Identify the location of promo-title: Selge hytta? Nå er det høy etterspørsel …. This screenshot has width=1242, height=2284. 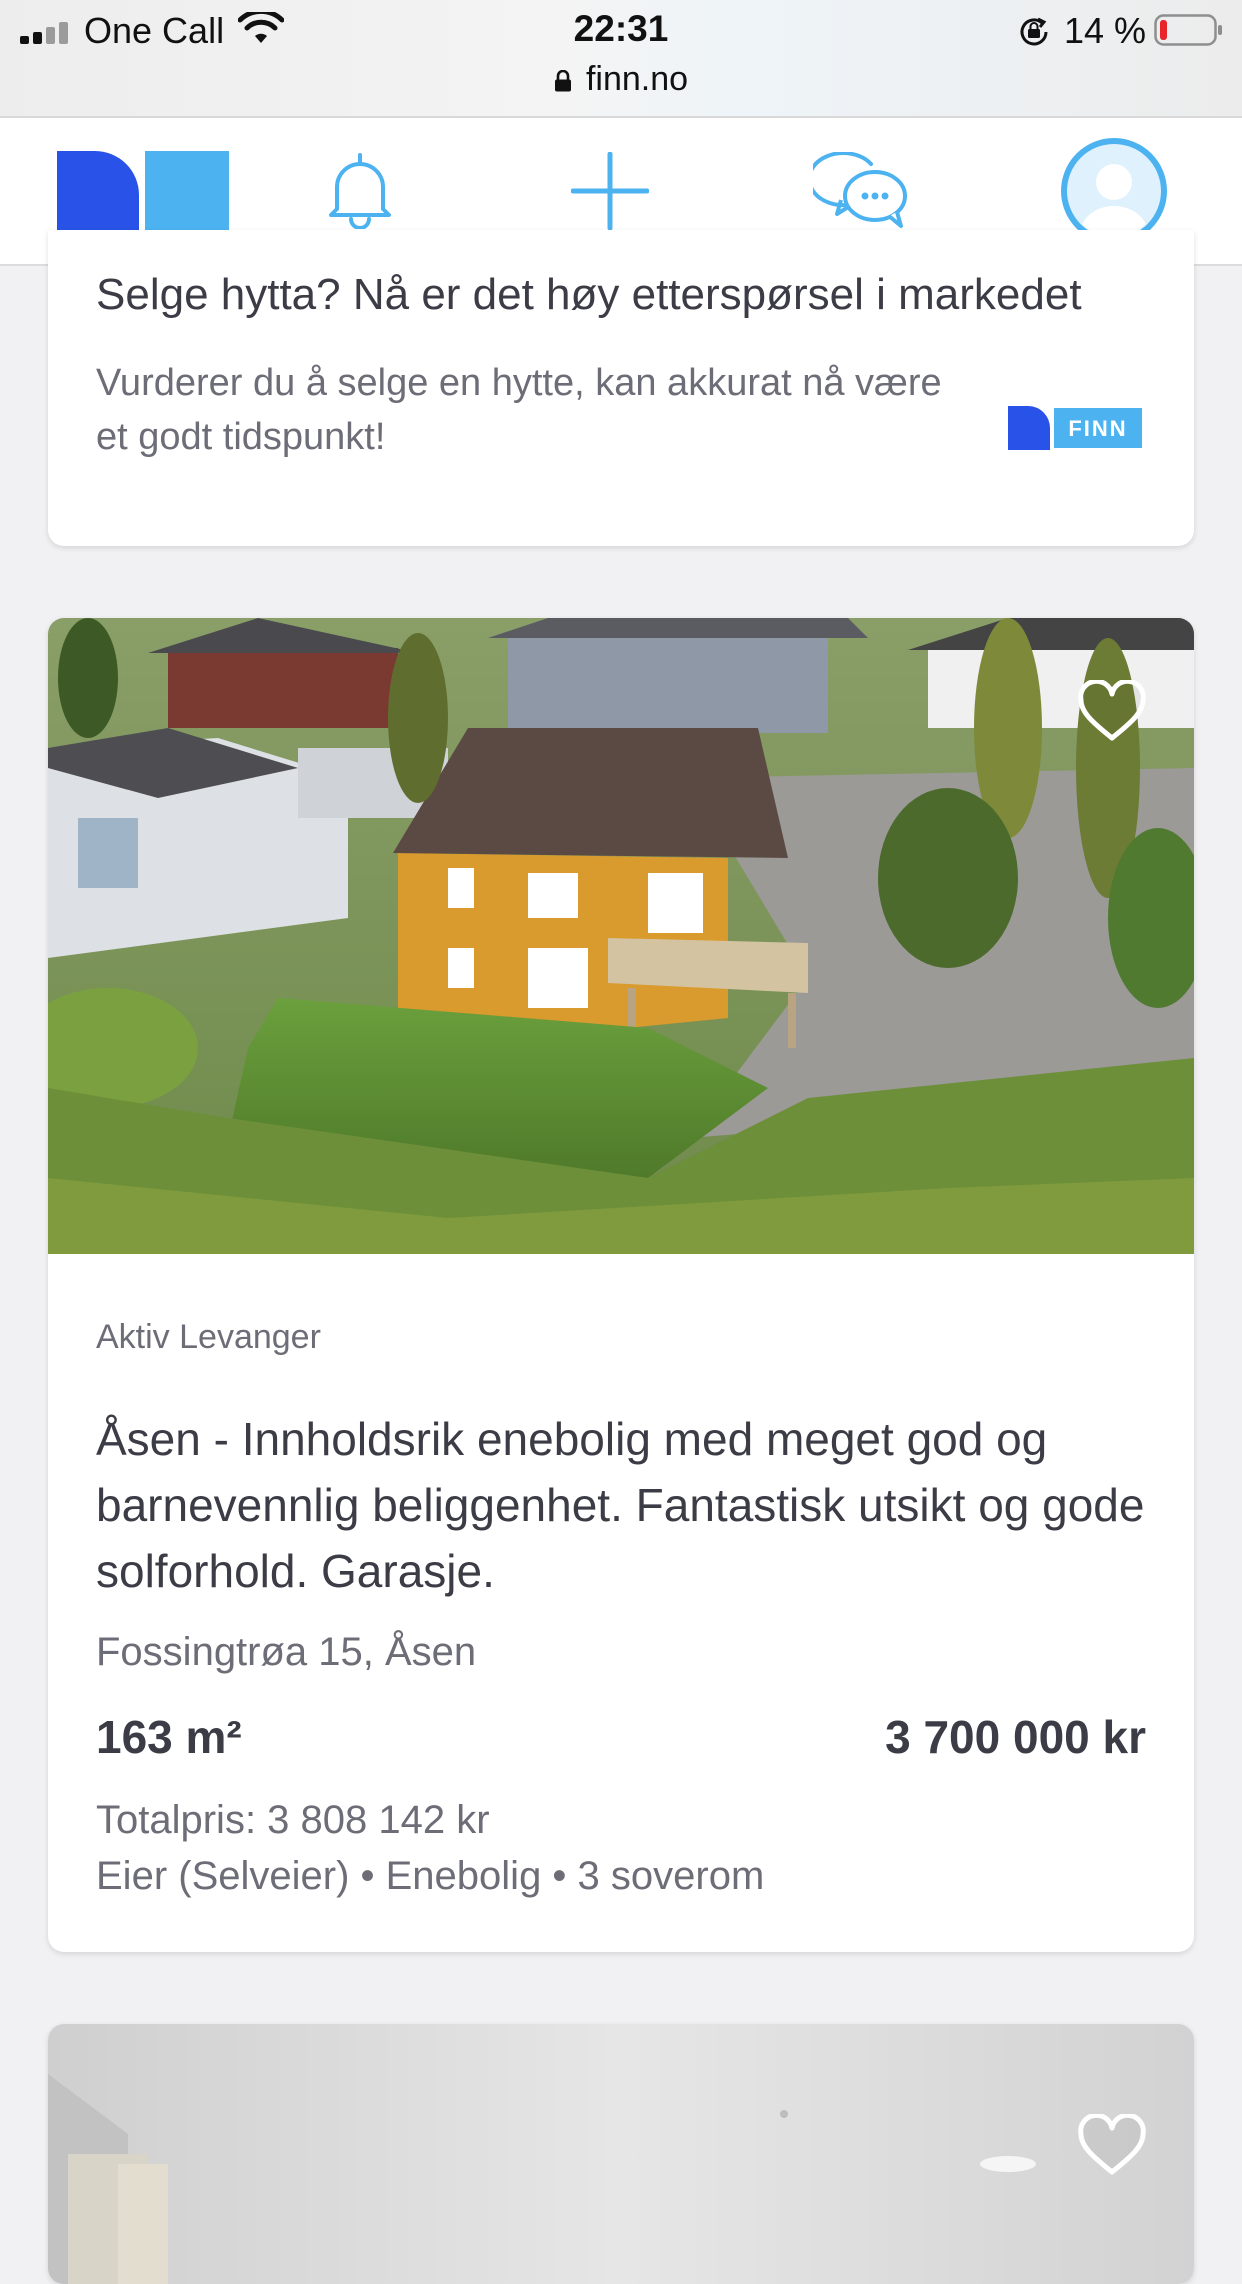
(589, 294).